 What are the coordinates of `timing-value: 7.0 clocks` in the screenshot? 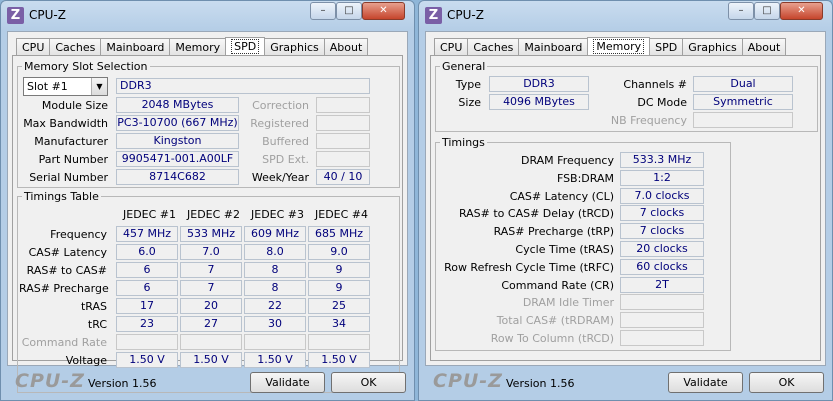 It's located at (662, 195).